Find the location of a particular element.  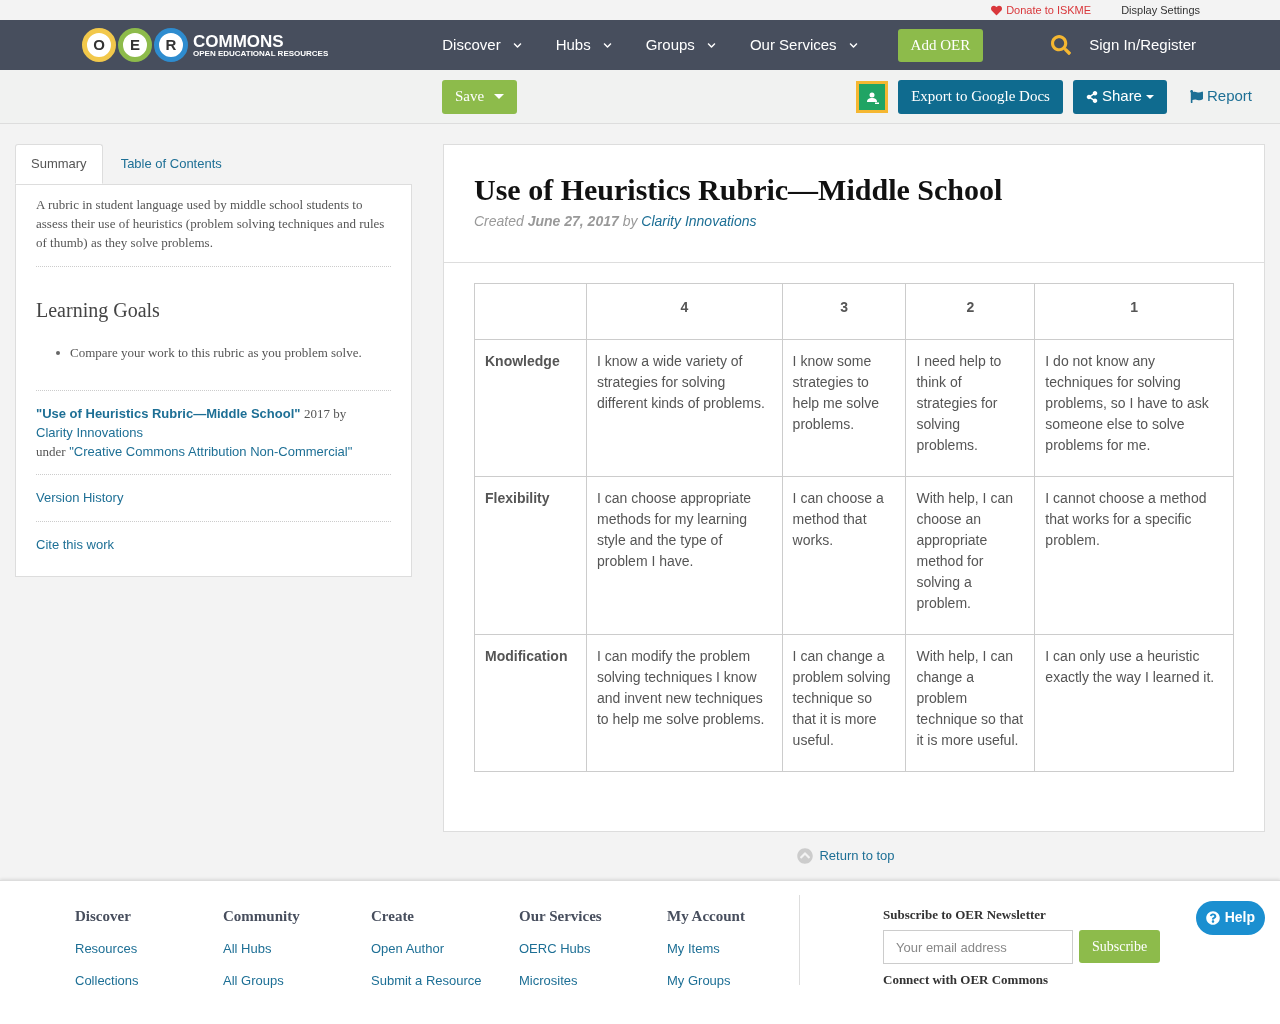

up-arrow-icon is located at coordinates (805, 855).